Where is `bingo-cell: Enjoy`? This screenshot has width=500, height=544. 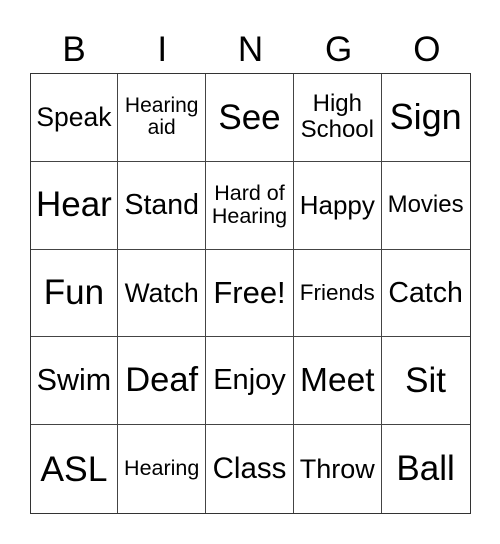 bingo-cell: Enjoy is located at coordinates (250, 381).